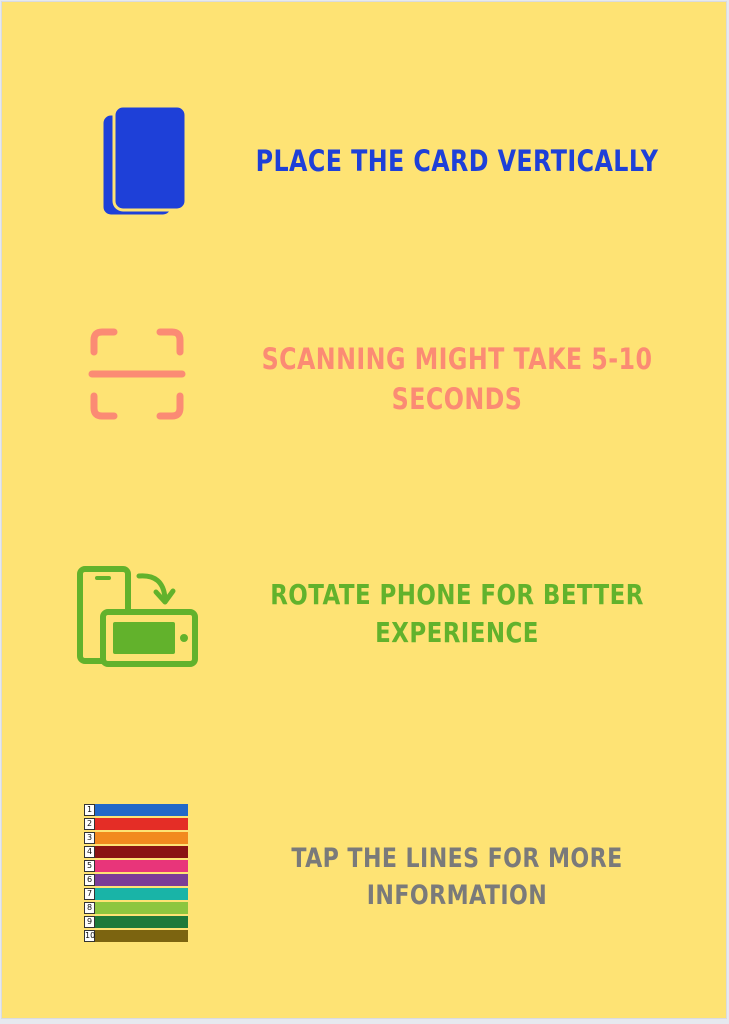 The height and width of the screenshot is (1024, 729). I want to click on legend-line-6: 6, so click(136, 880).